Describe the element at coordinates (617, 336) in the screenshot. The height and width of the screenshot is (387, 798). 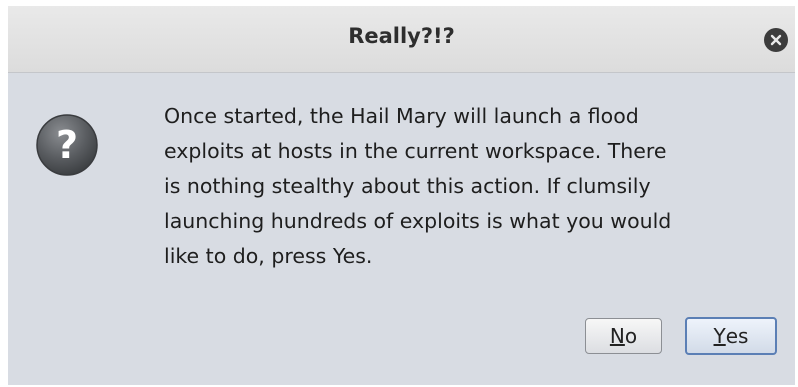
I see `no-button-mnemonic: N` at that location.